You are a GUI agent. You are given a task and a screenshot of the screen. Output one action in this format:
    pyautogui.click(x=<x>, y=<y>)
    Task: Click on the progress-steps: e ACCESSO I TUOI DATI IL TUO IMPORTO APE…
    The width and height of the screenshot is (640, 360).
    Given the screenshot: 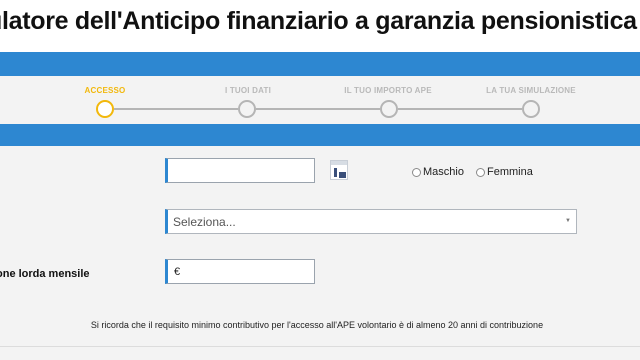 What is the action you would take?
    pyautogui.click(x=320, y=100)
    